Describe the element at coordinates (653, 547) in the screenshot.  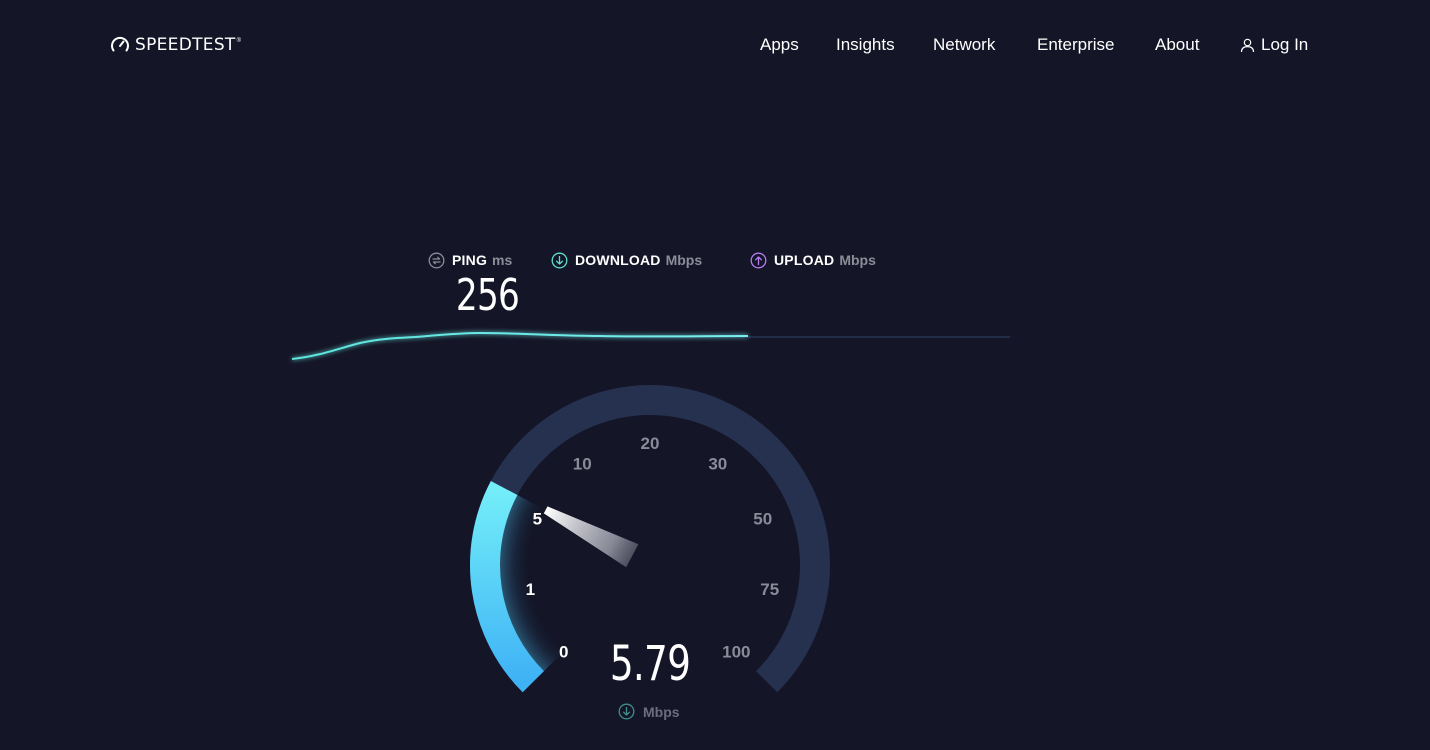
I see `gauge-tick-labels: 0 1 5 10 20 30 50 75 100` at that location.